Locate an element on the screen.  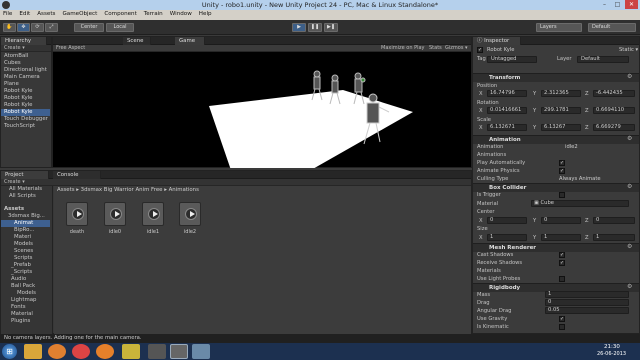
culling-type-dropdown: Always Animate is located at coordinates (580, 179).